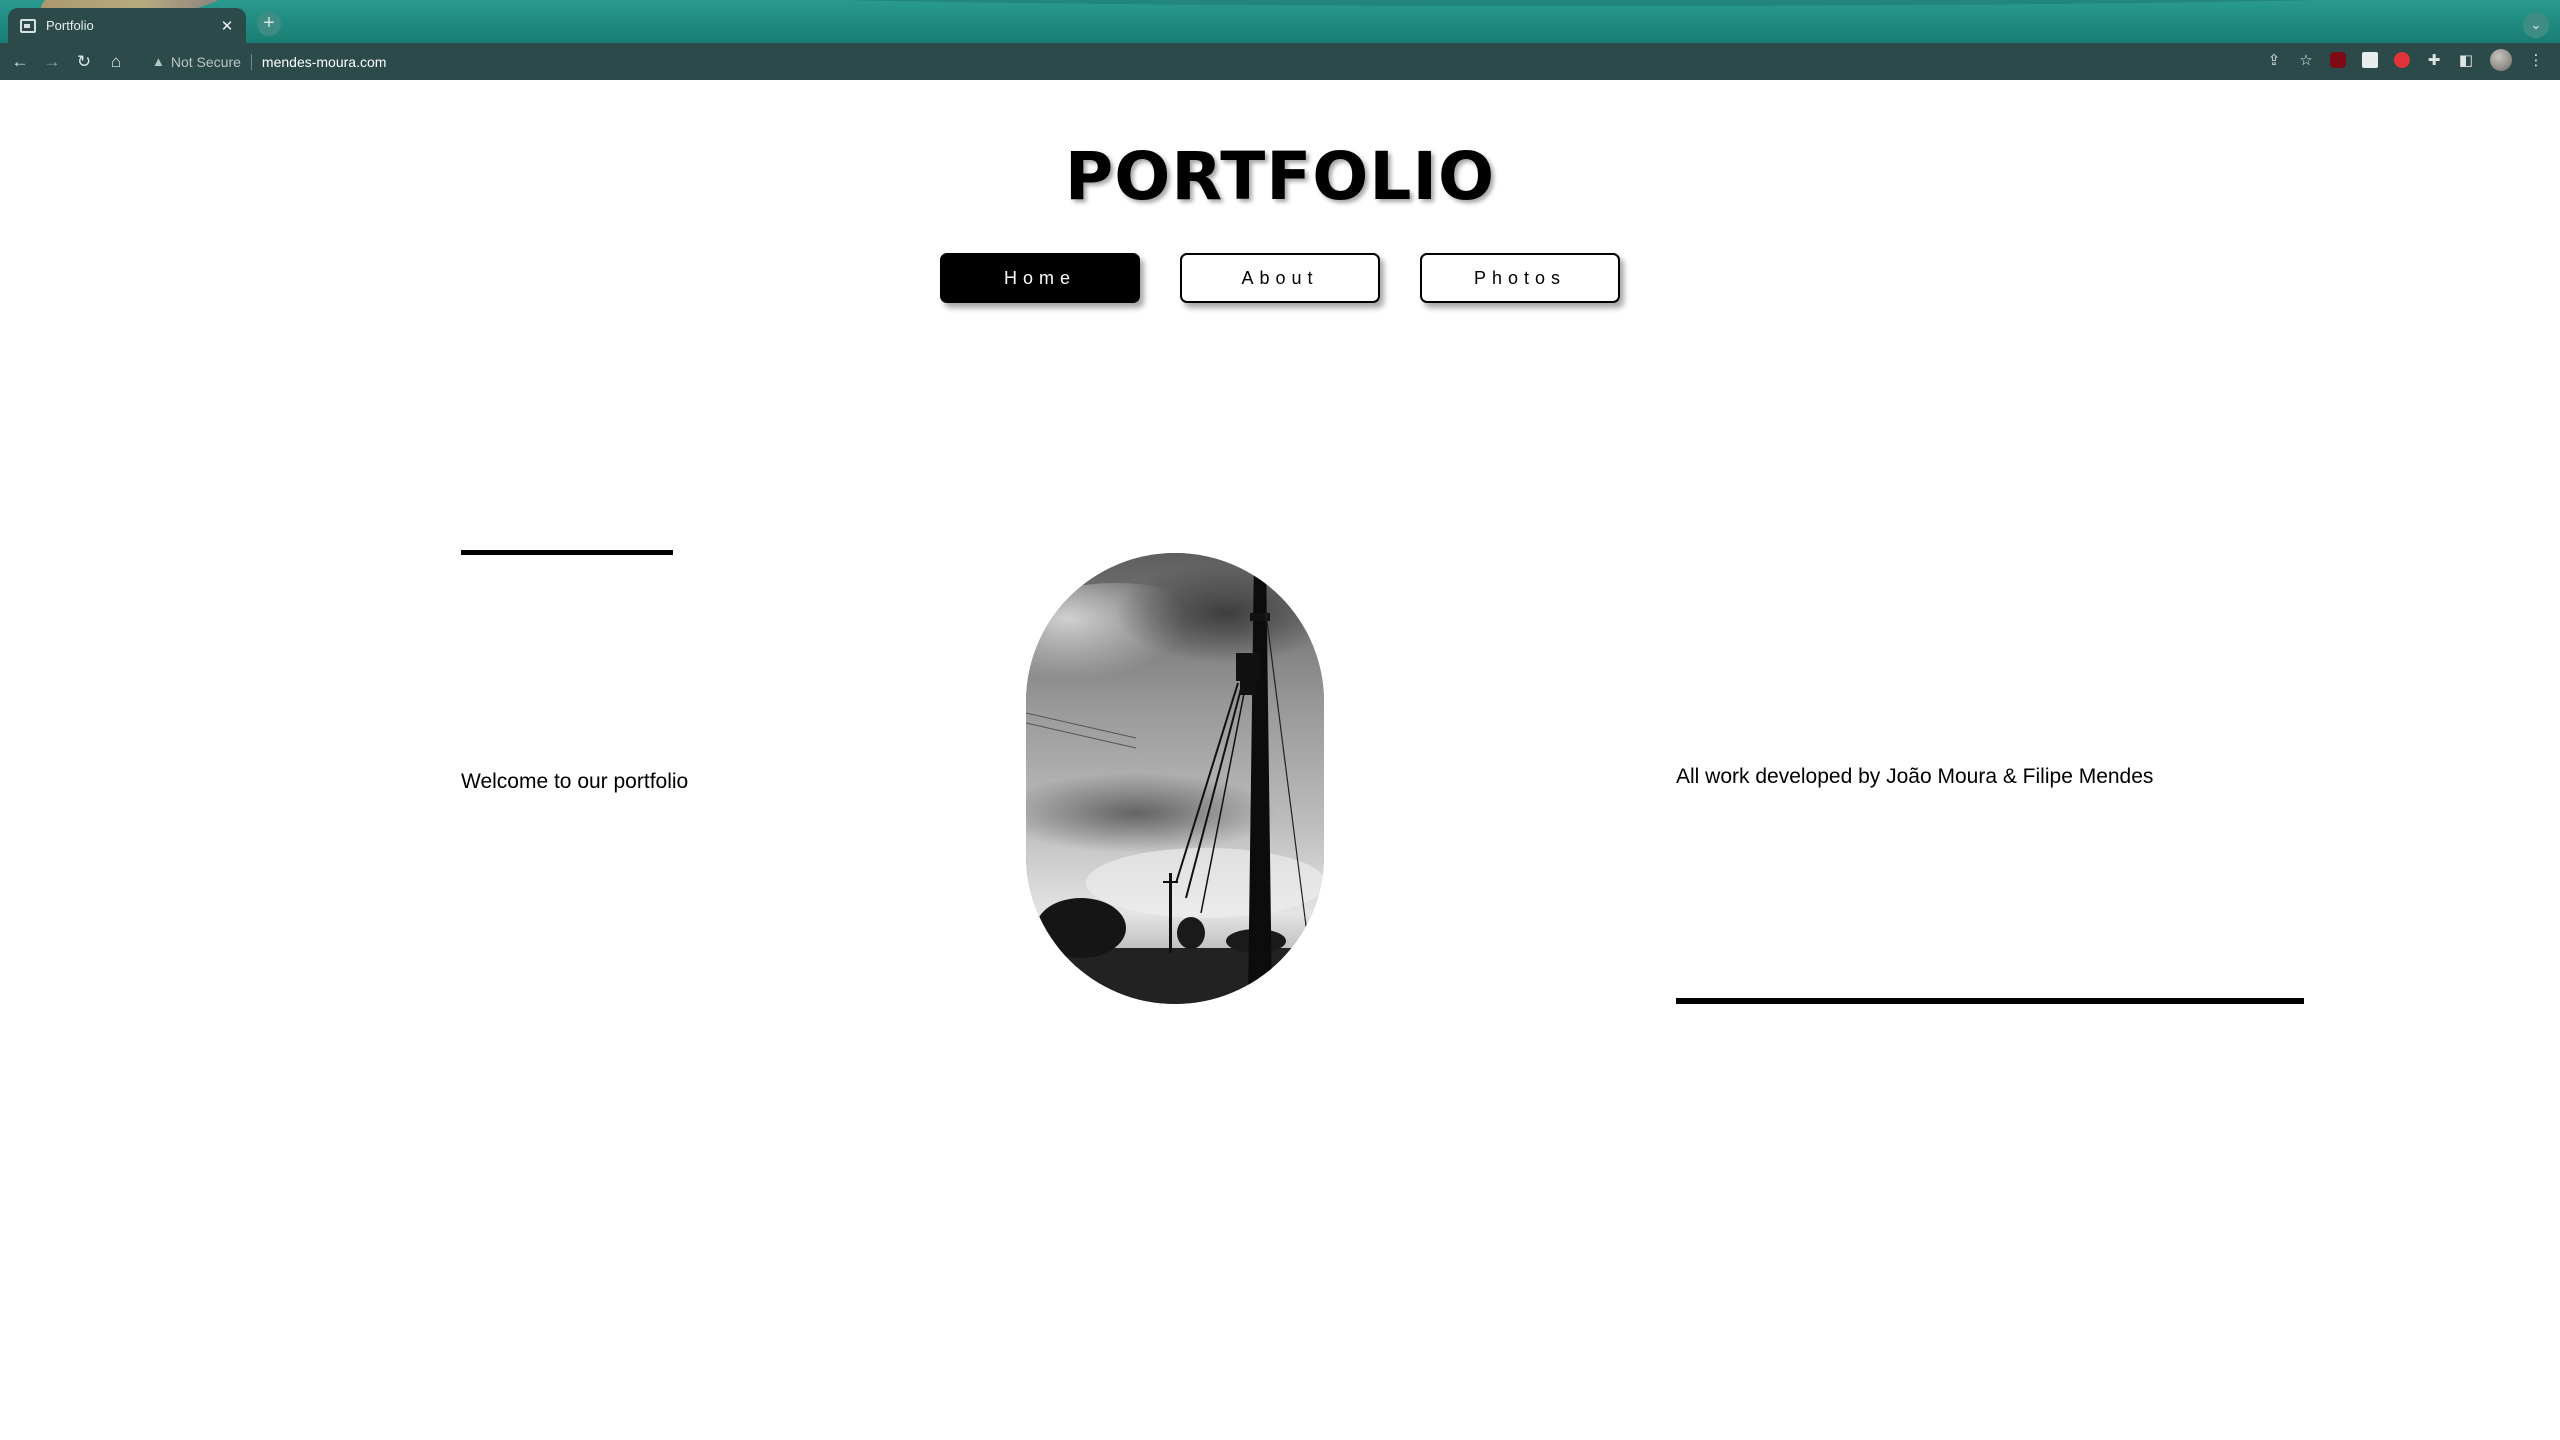  What do you see at coordinates (116, 62) in the screenshot?
I see `home-icon: ⌂` at bounding box center [116, 62].